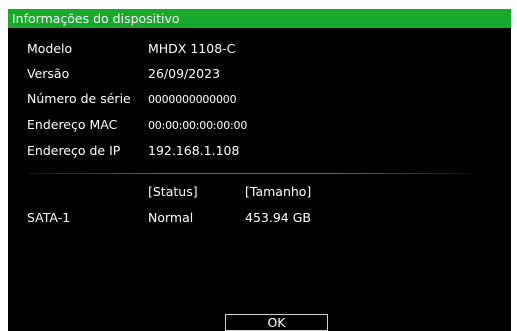 This screenshot has width=517, height=331. What do you see at coordinates (249, 173) in the screenshot?
I see `section-divider` at bounding box center [249, 173].